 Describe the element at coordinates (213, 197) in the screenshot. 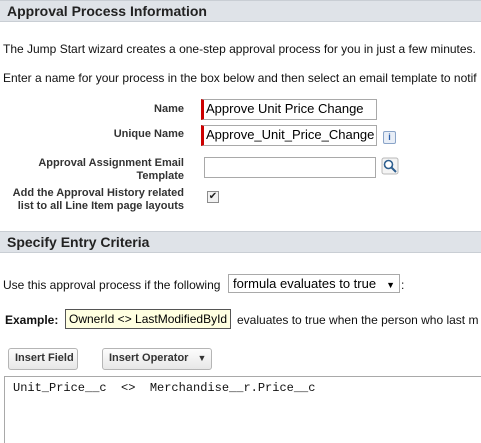

I see `approval-history-checkbox: ✔` at that location.